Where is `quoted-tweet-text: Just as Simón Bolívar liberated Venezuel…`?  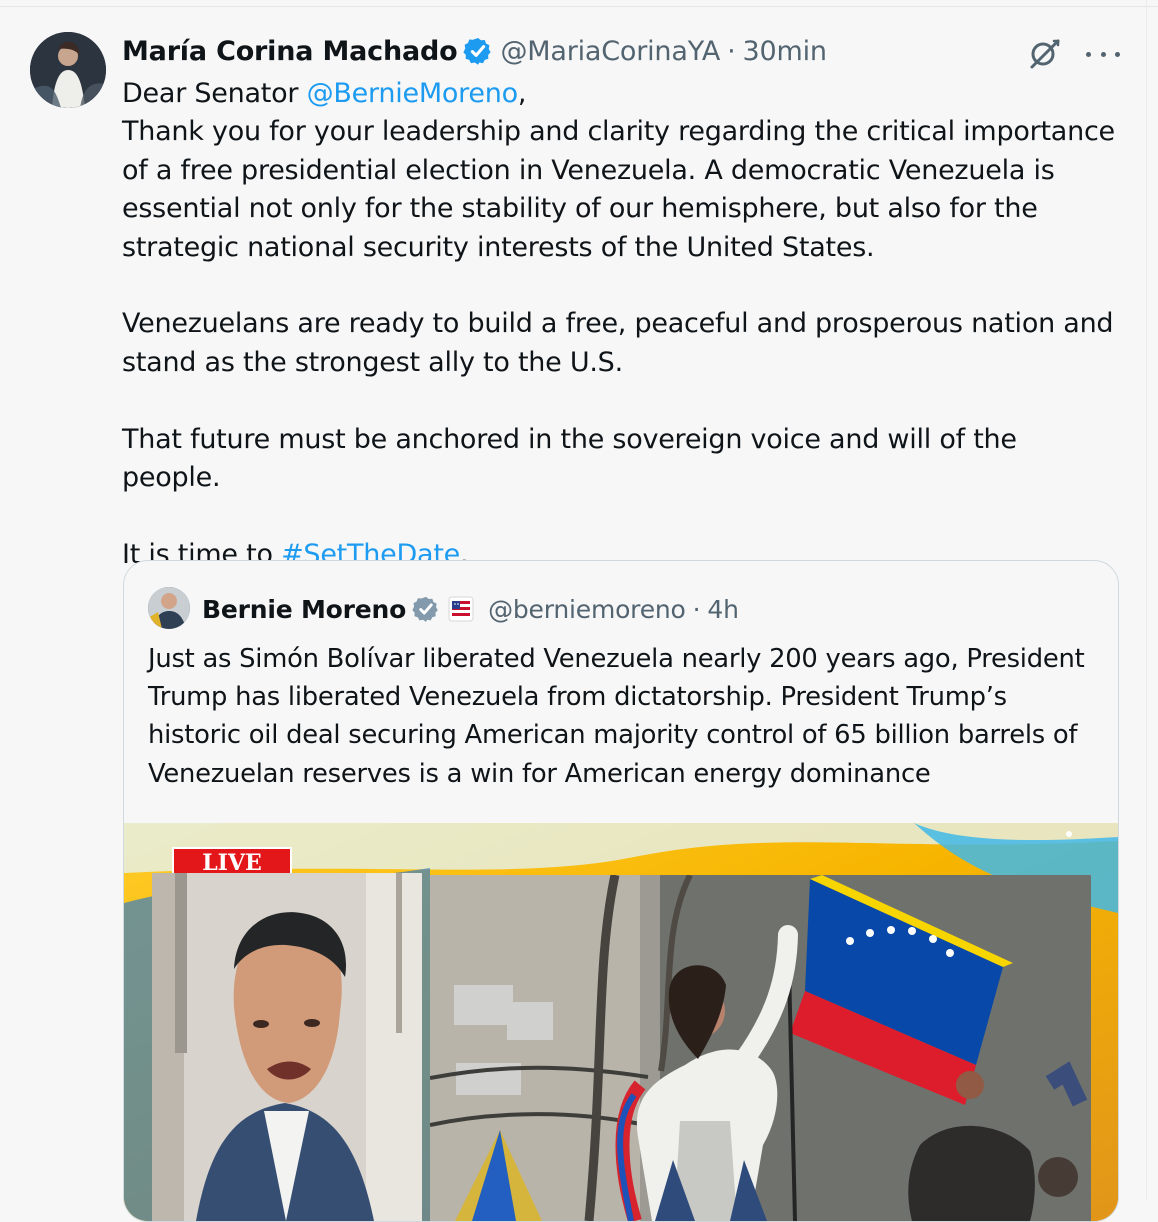
quoted-tweet-text: Just as Simón Bolívar liberated Venezuel… is located at coordinates (616, 716).